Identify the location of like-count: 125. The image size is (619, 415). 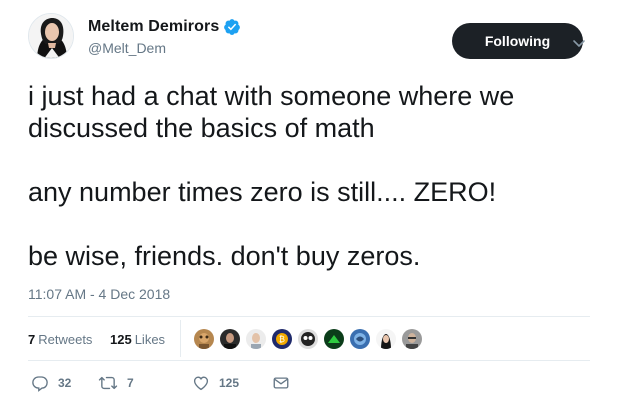
(229, 383).